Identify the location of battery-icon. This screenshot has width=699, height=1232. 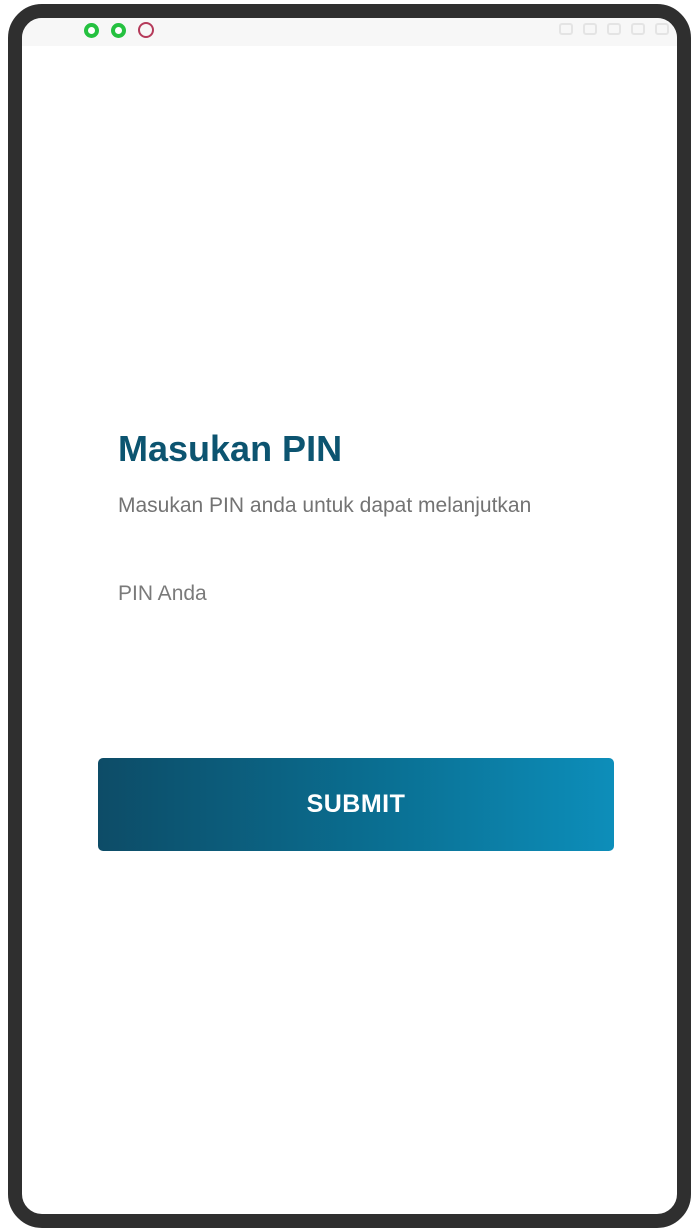
(662, 29).